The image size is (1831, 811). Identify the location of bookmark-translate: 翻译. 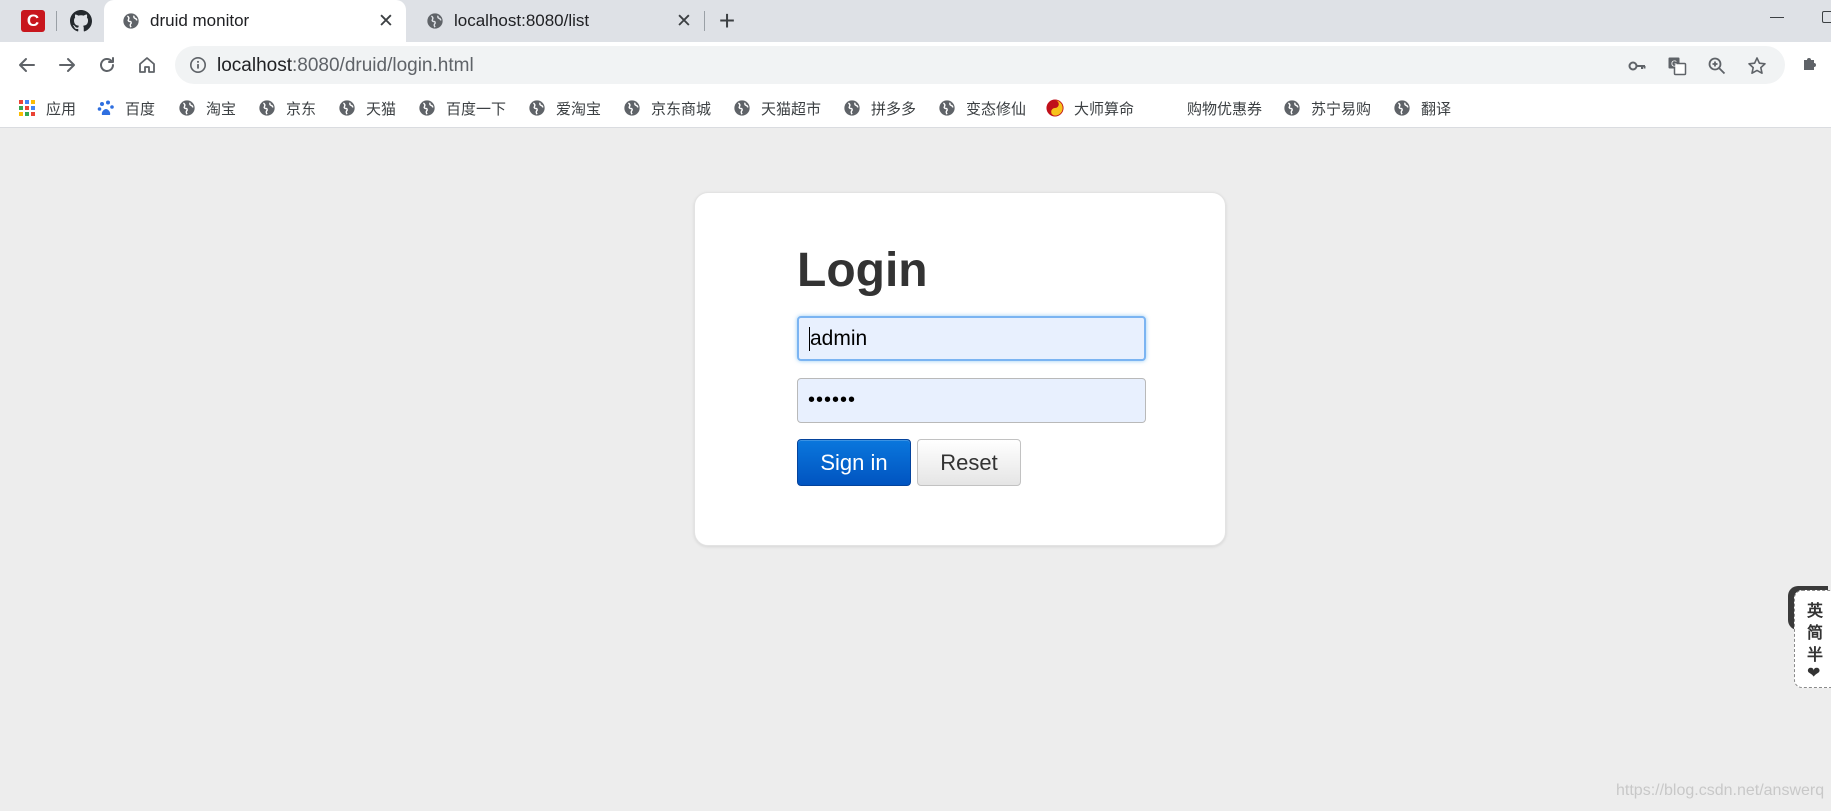
(1422, 108).